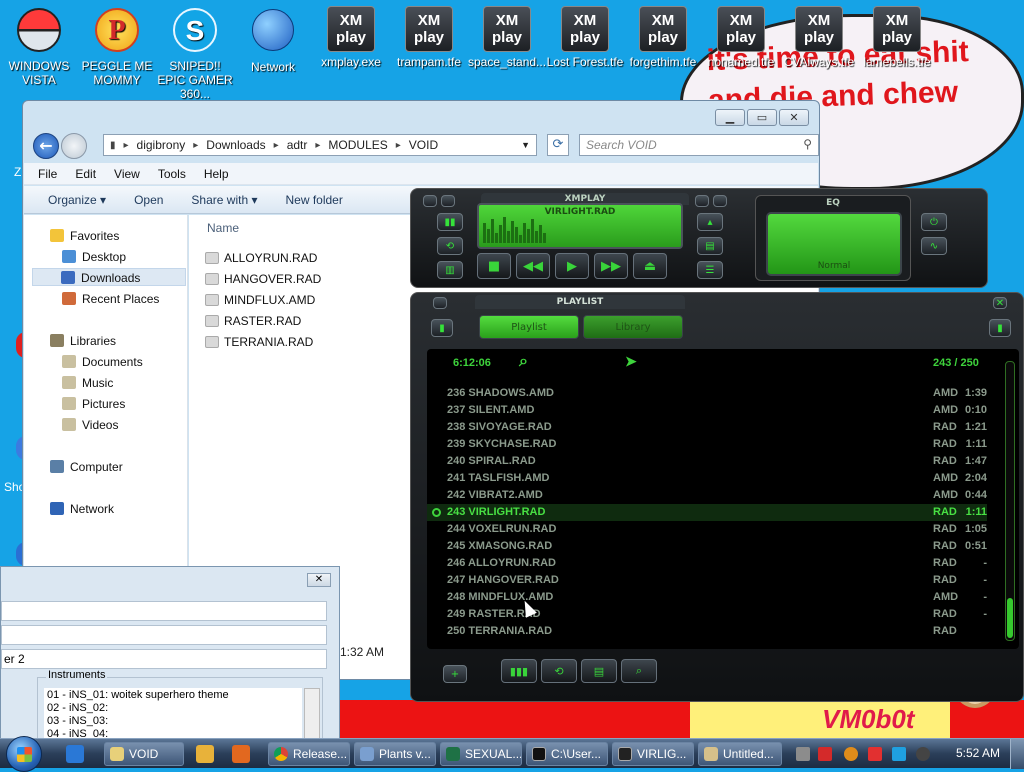  I want to click on playlist-row-current: 243 VIRLIGHT.RAD RAD 1:11, so click(707, 512).